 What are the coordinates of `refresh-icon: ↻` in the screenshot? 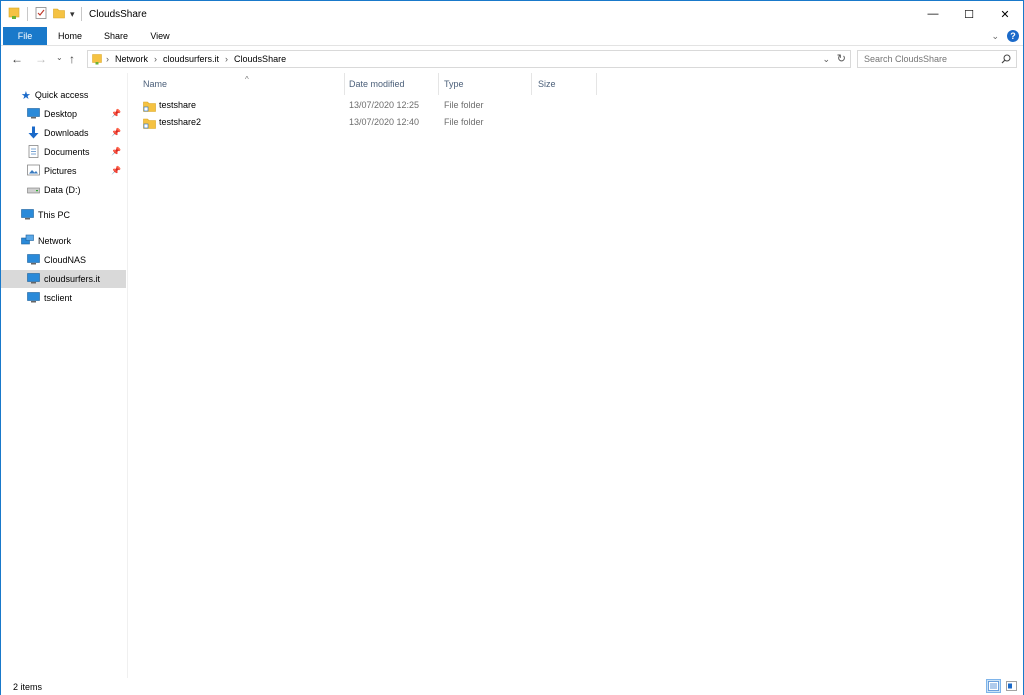 It's located at (841, 58).